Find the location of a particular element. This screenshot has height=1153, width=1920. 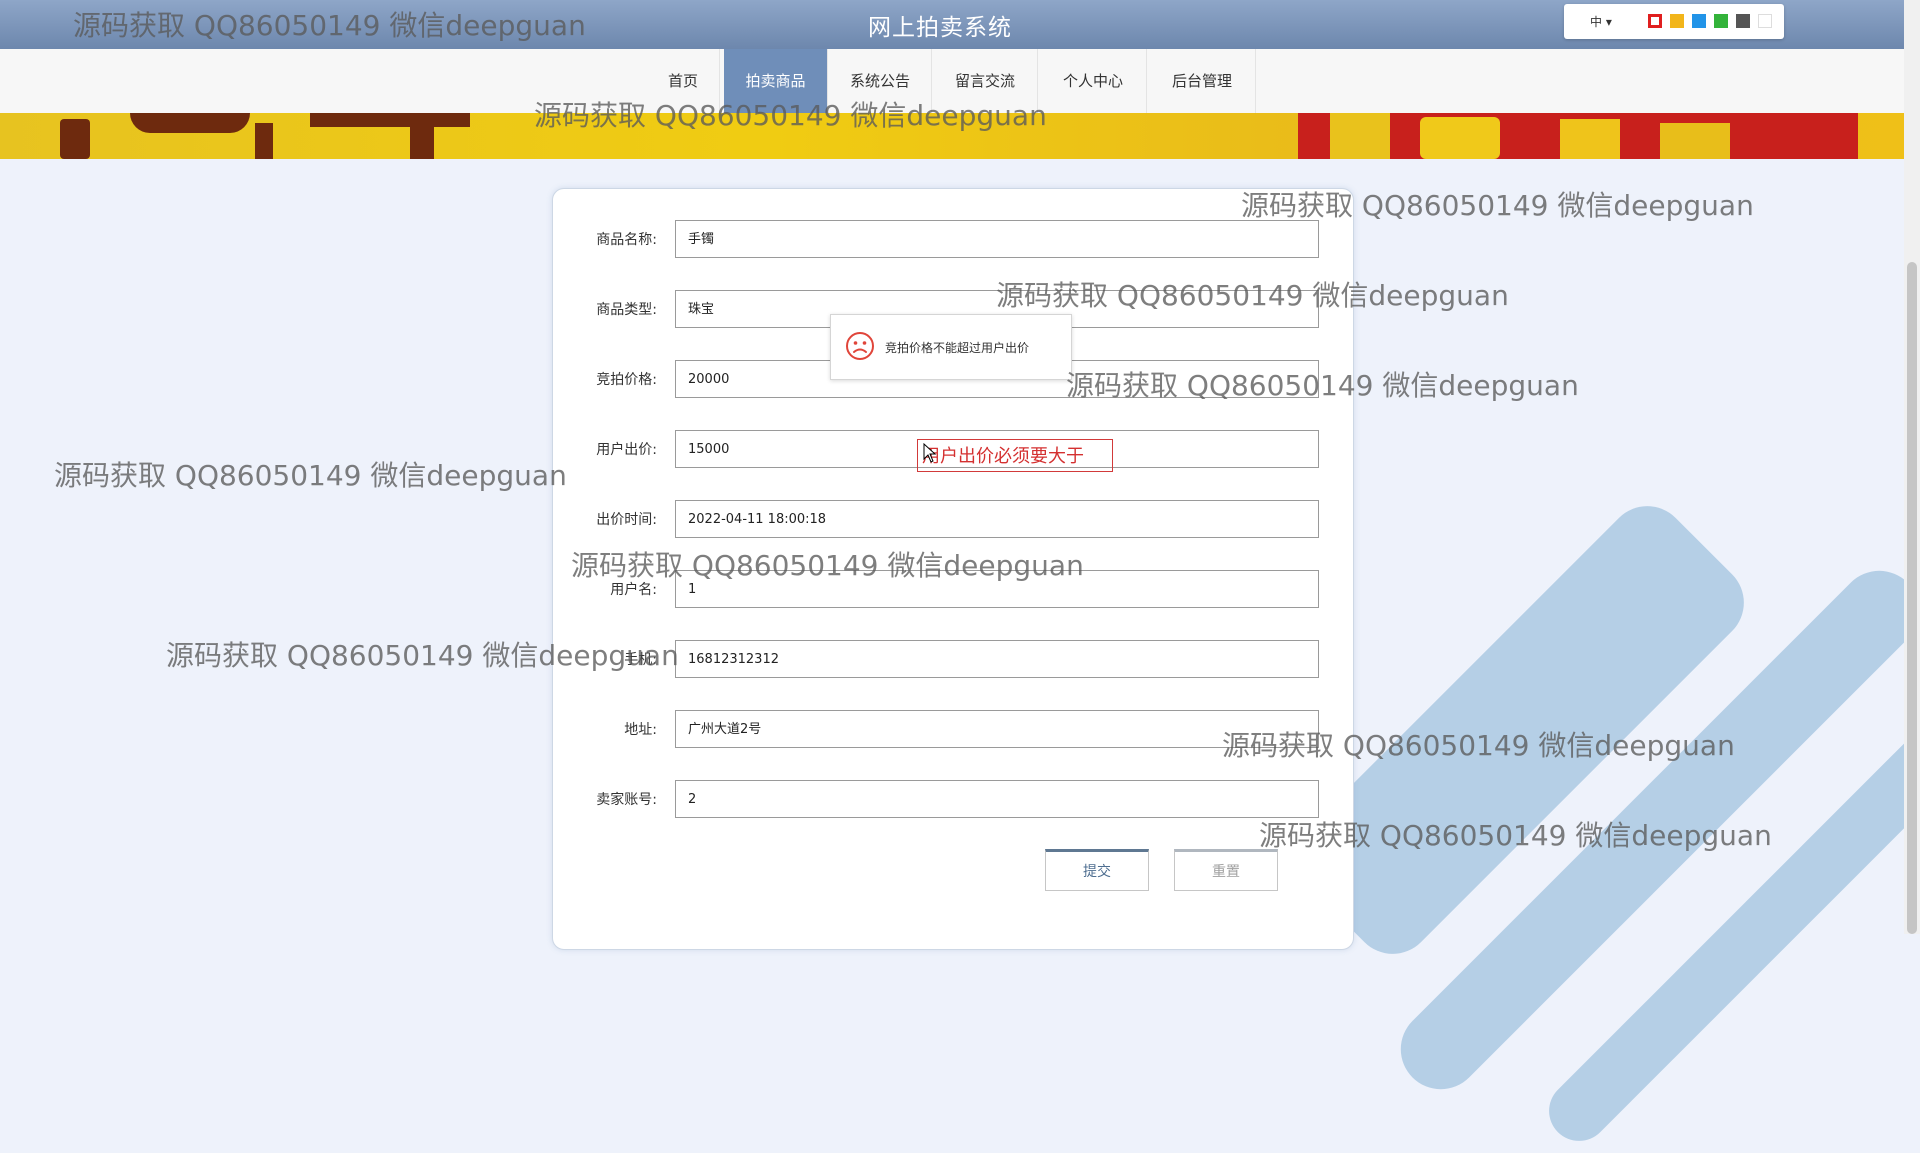

form-row: 商品名称: 手镯 is located at coordinates (953, 240).